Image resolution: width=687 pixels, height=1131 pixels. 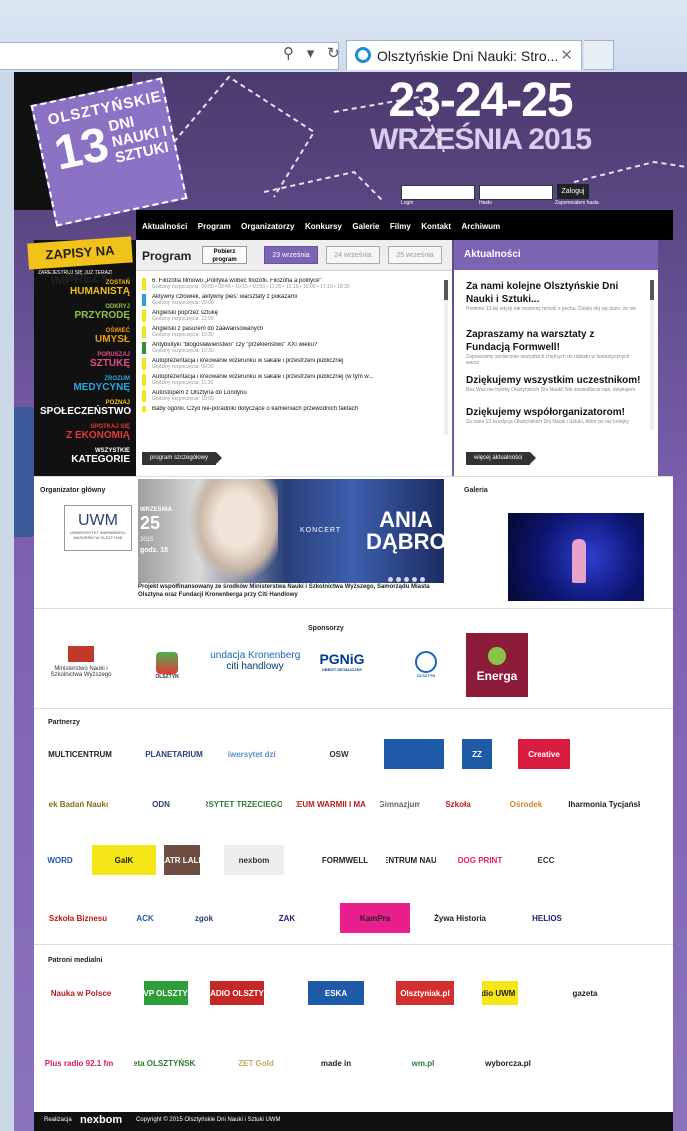 I want to click on category-medicine: ZROZUM MEDYCYNĘ, so click(x=85, y=384).